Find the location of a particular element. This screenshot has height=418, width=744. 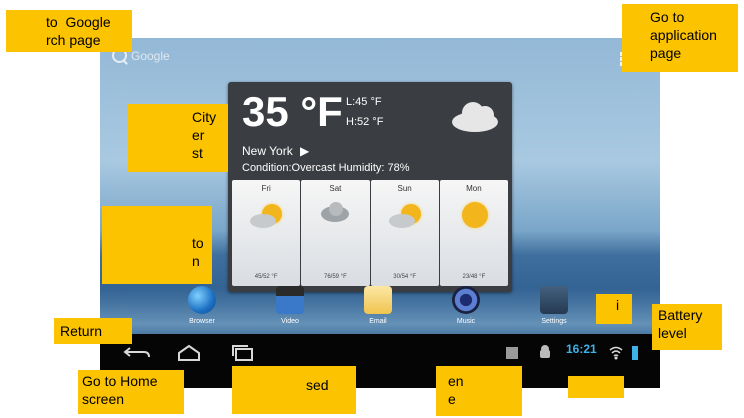

callout-clock is located at coordinates (596, 387).